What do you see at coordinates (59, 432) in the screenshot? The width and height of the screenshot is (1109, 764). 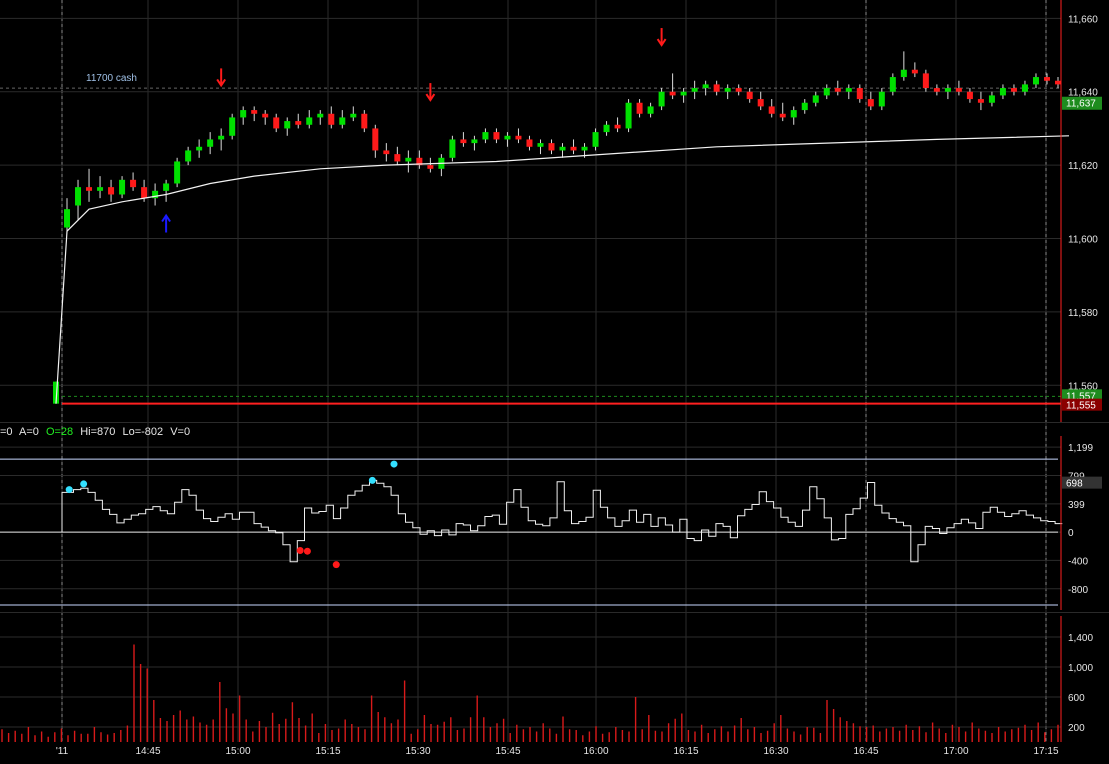 I see `status-o: O=28` at bounding box center [59, 432].